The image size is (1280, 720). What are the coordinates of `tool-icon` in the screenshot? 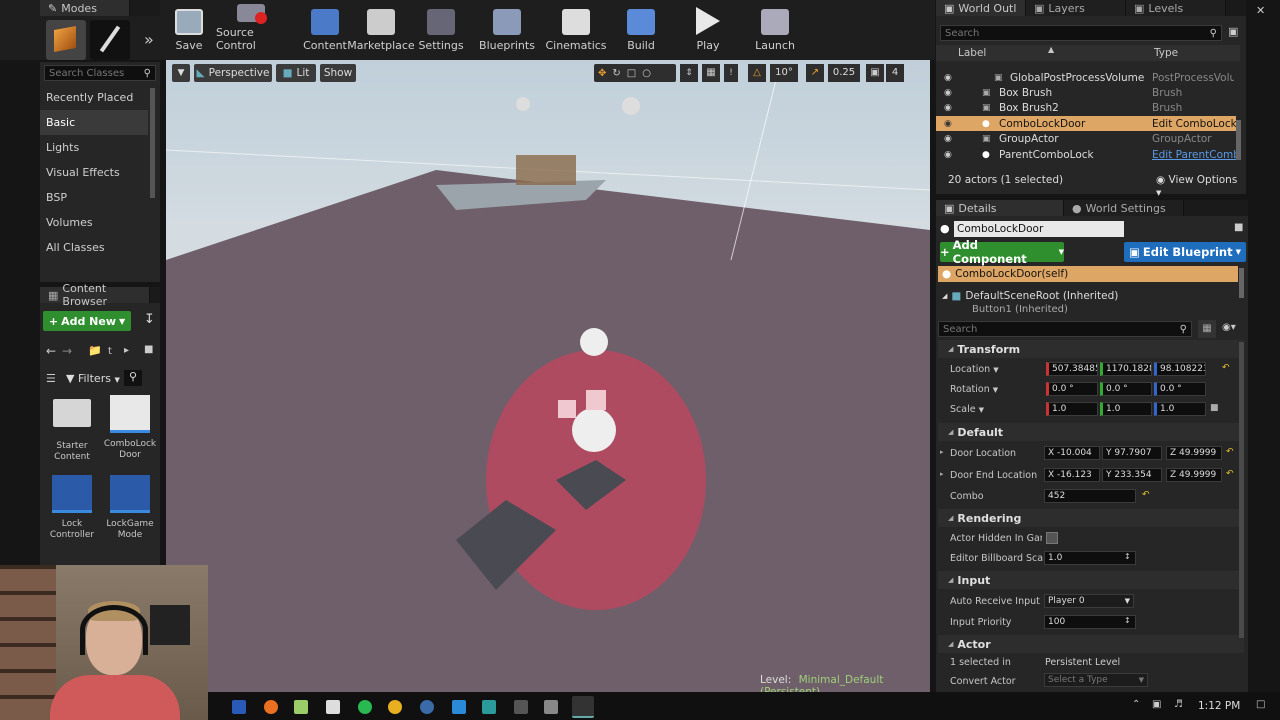 It's located at (521, 707).